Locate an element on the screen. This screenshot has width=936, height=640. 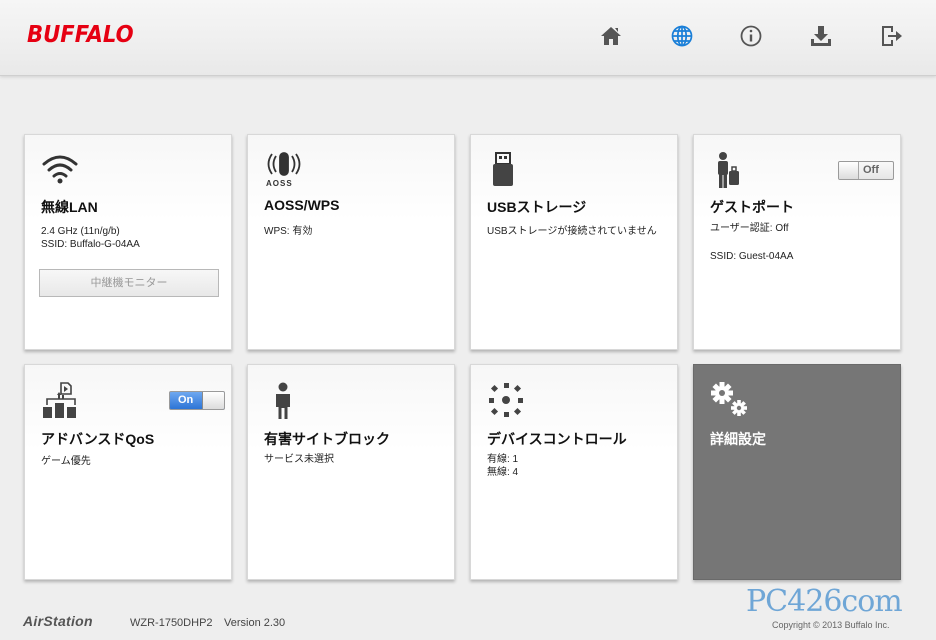
gears-icon is located at coordinates (730, 401).